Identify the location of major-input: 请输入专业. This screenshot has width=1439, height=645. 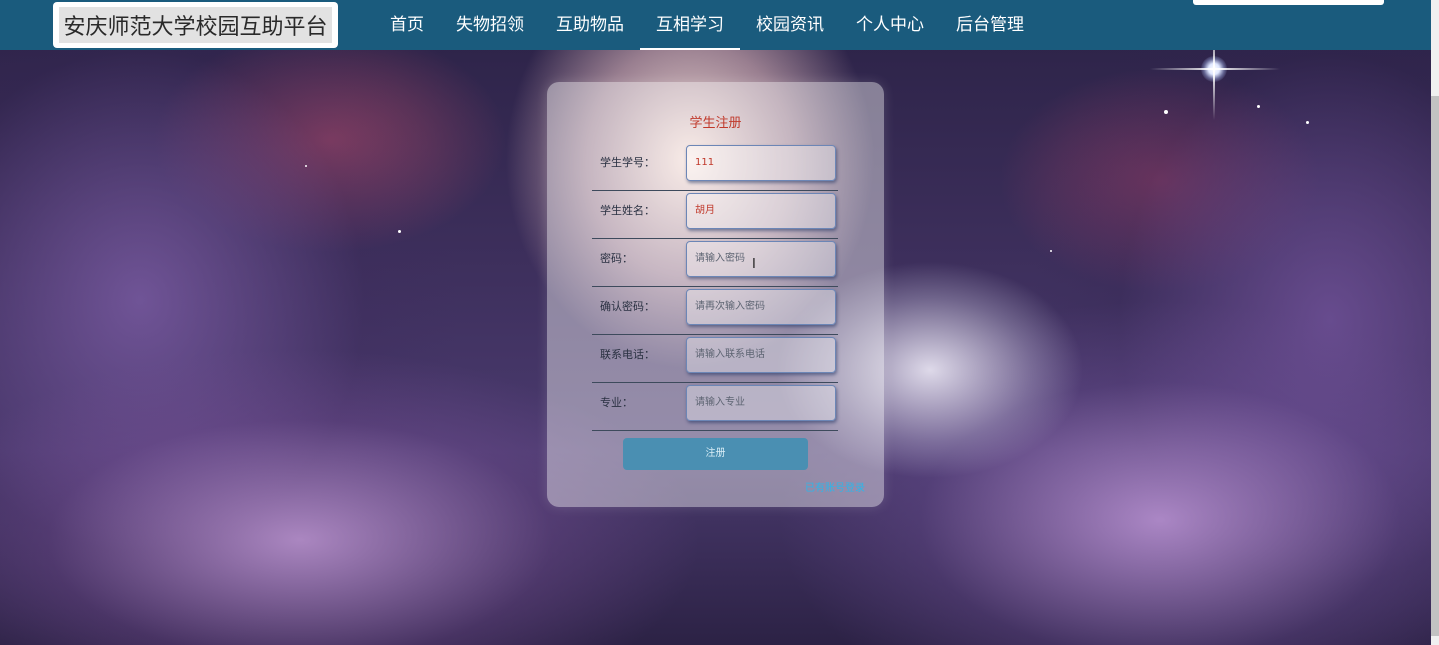
(761, 403).